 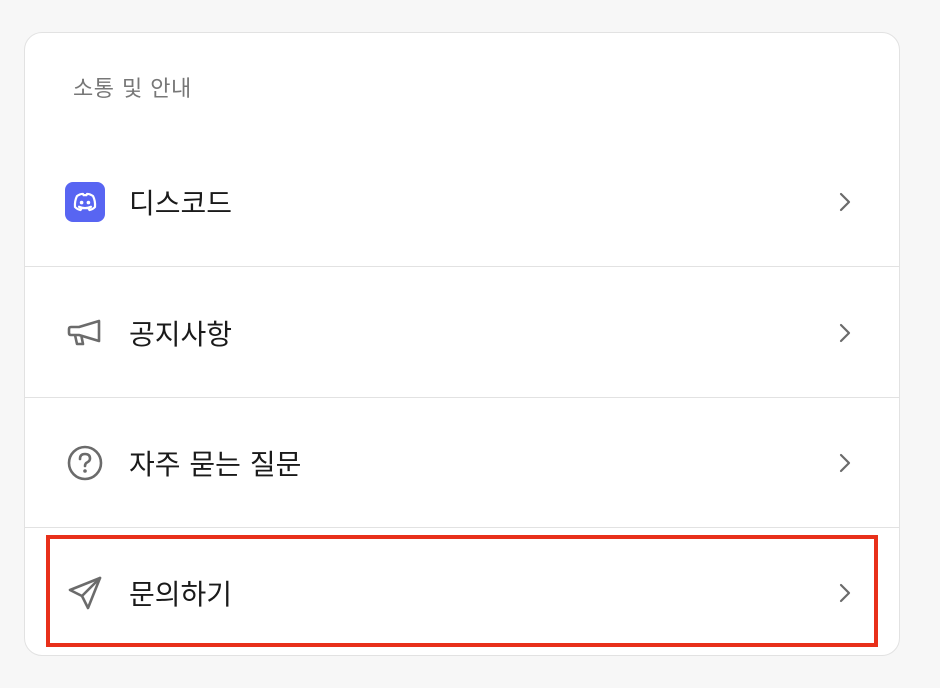 I want to click on send-icon, so click(x=85, y=593).